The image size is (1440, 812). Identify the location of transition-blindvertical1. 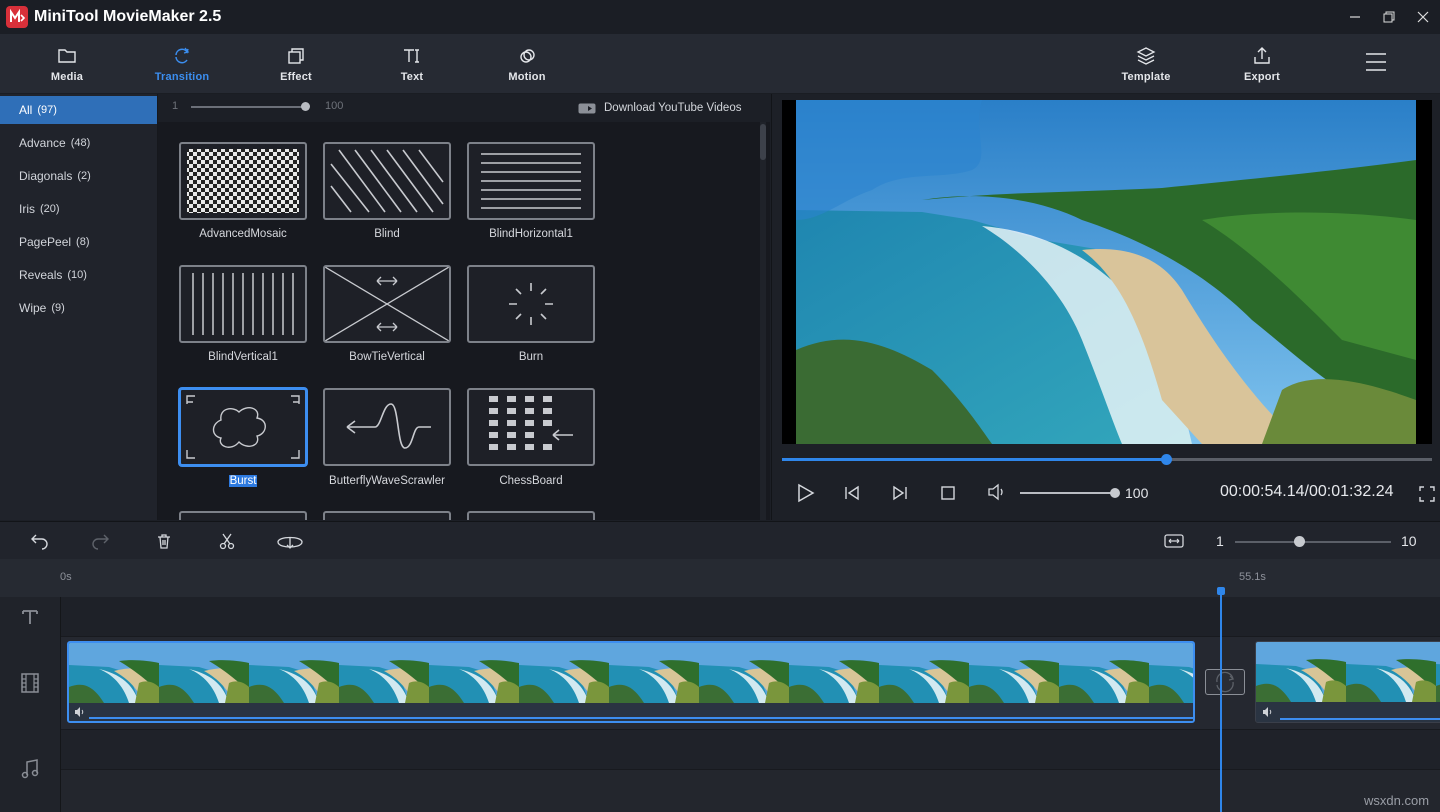
(243, 304).